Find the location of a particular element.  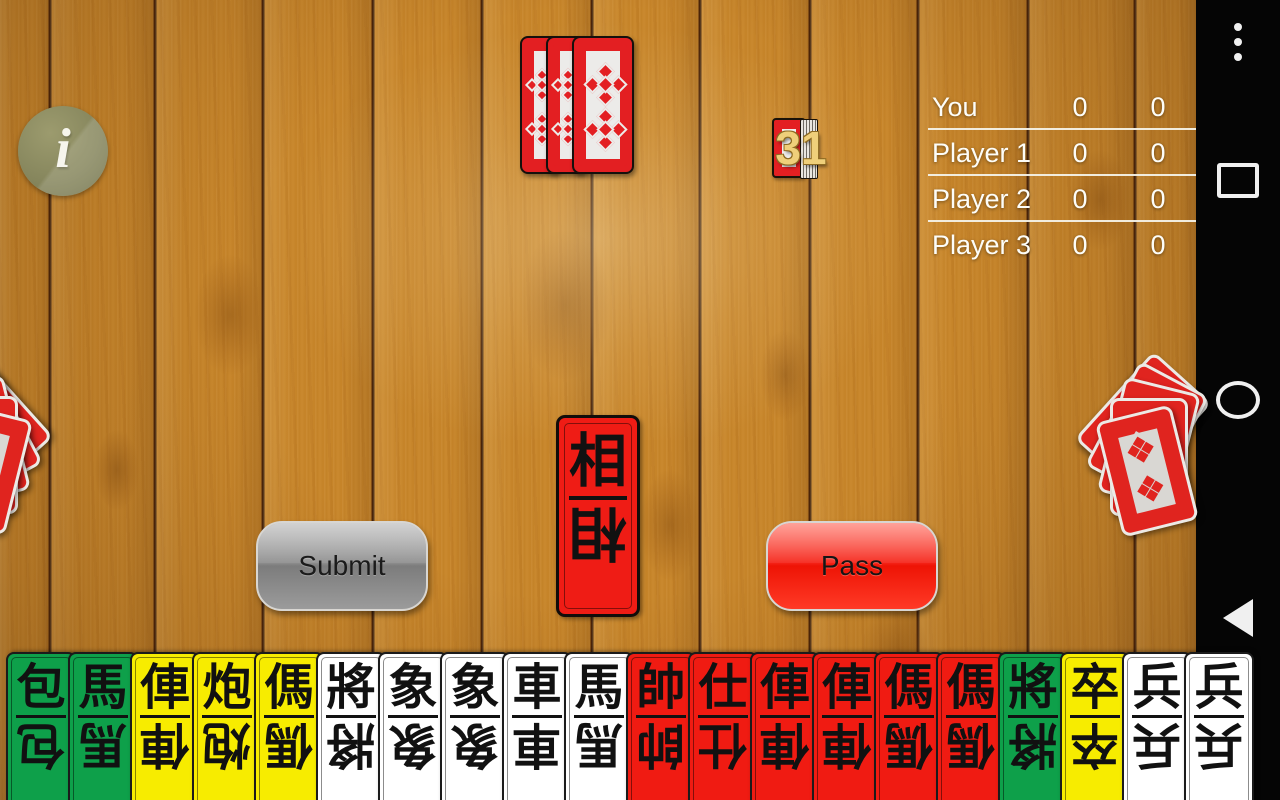

hand-card: 卒卒 is located at coordinates (1095, 726).